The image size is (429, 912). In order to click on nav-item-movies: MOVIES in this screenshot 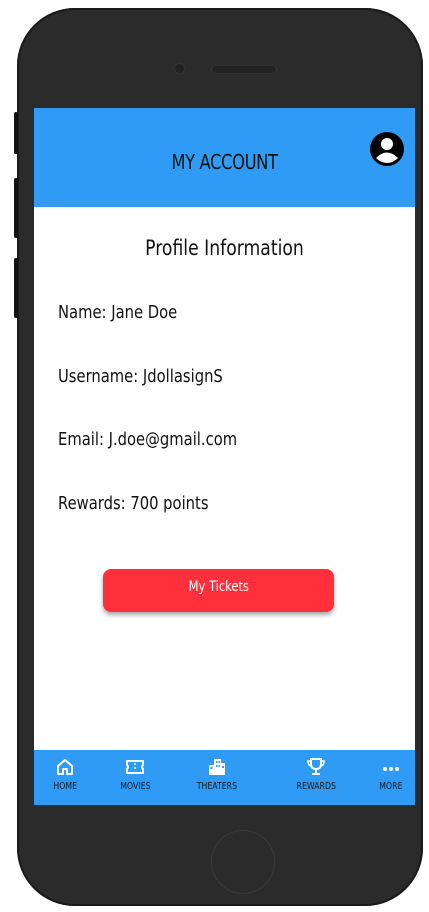, I will do `click(135, 777)`.